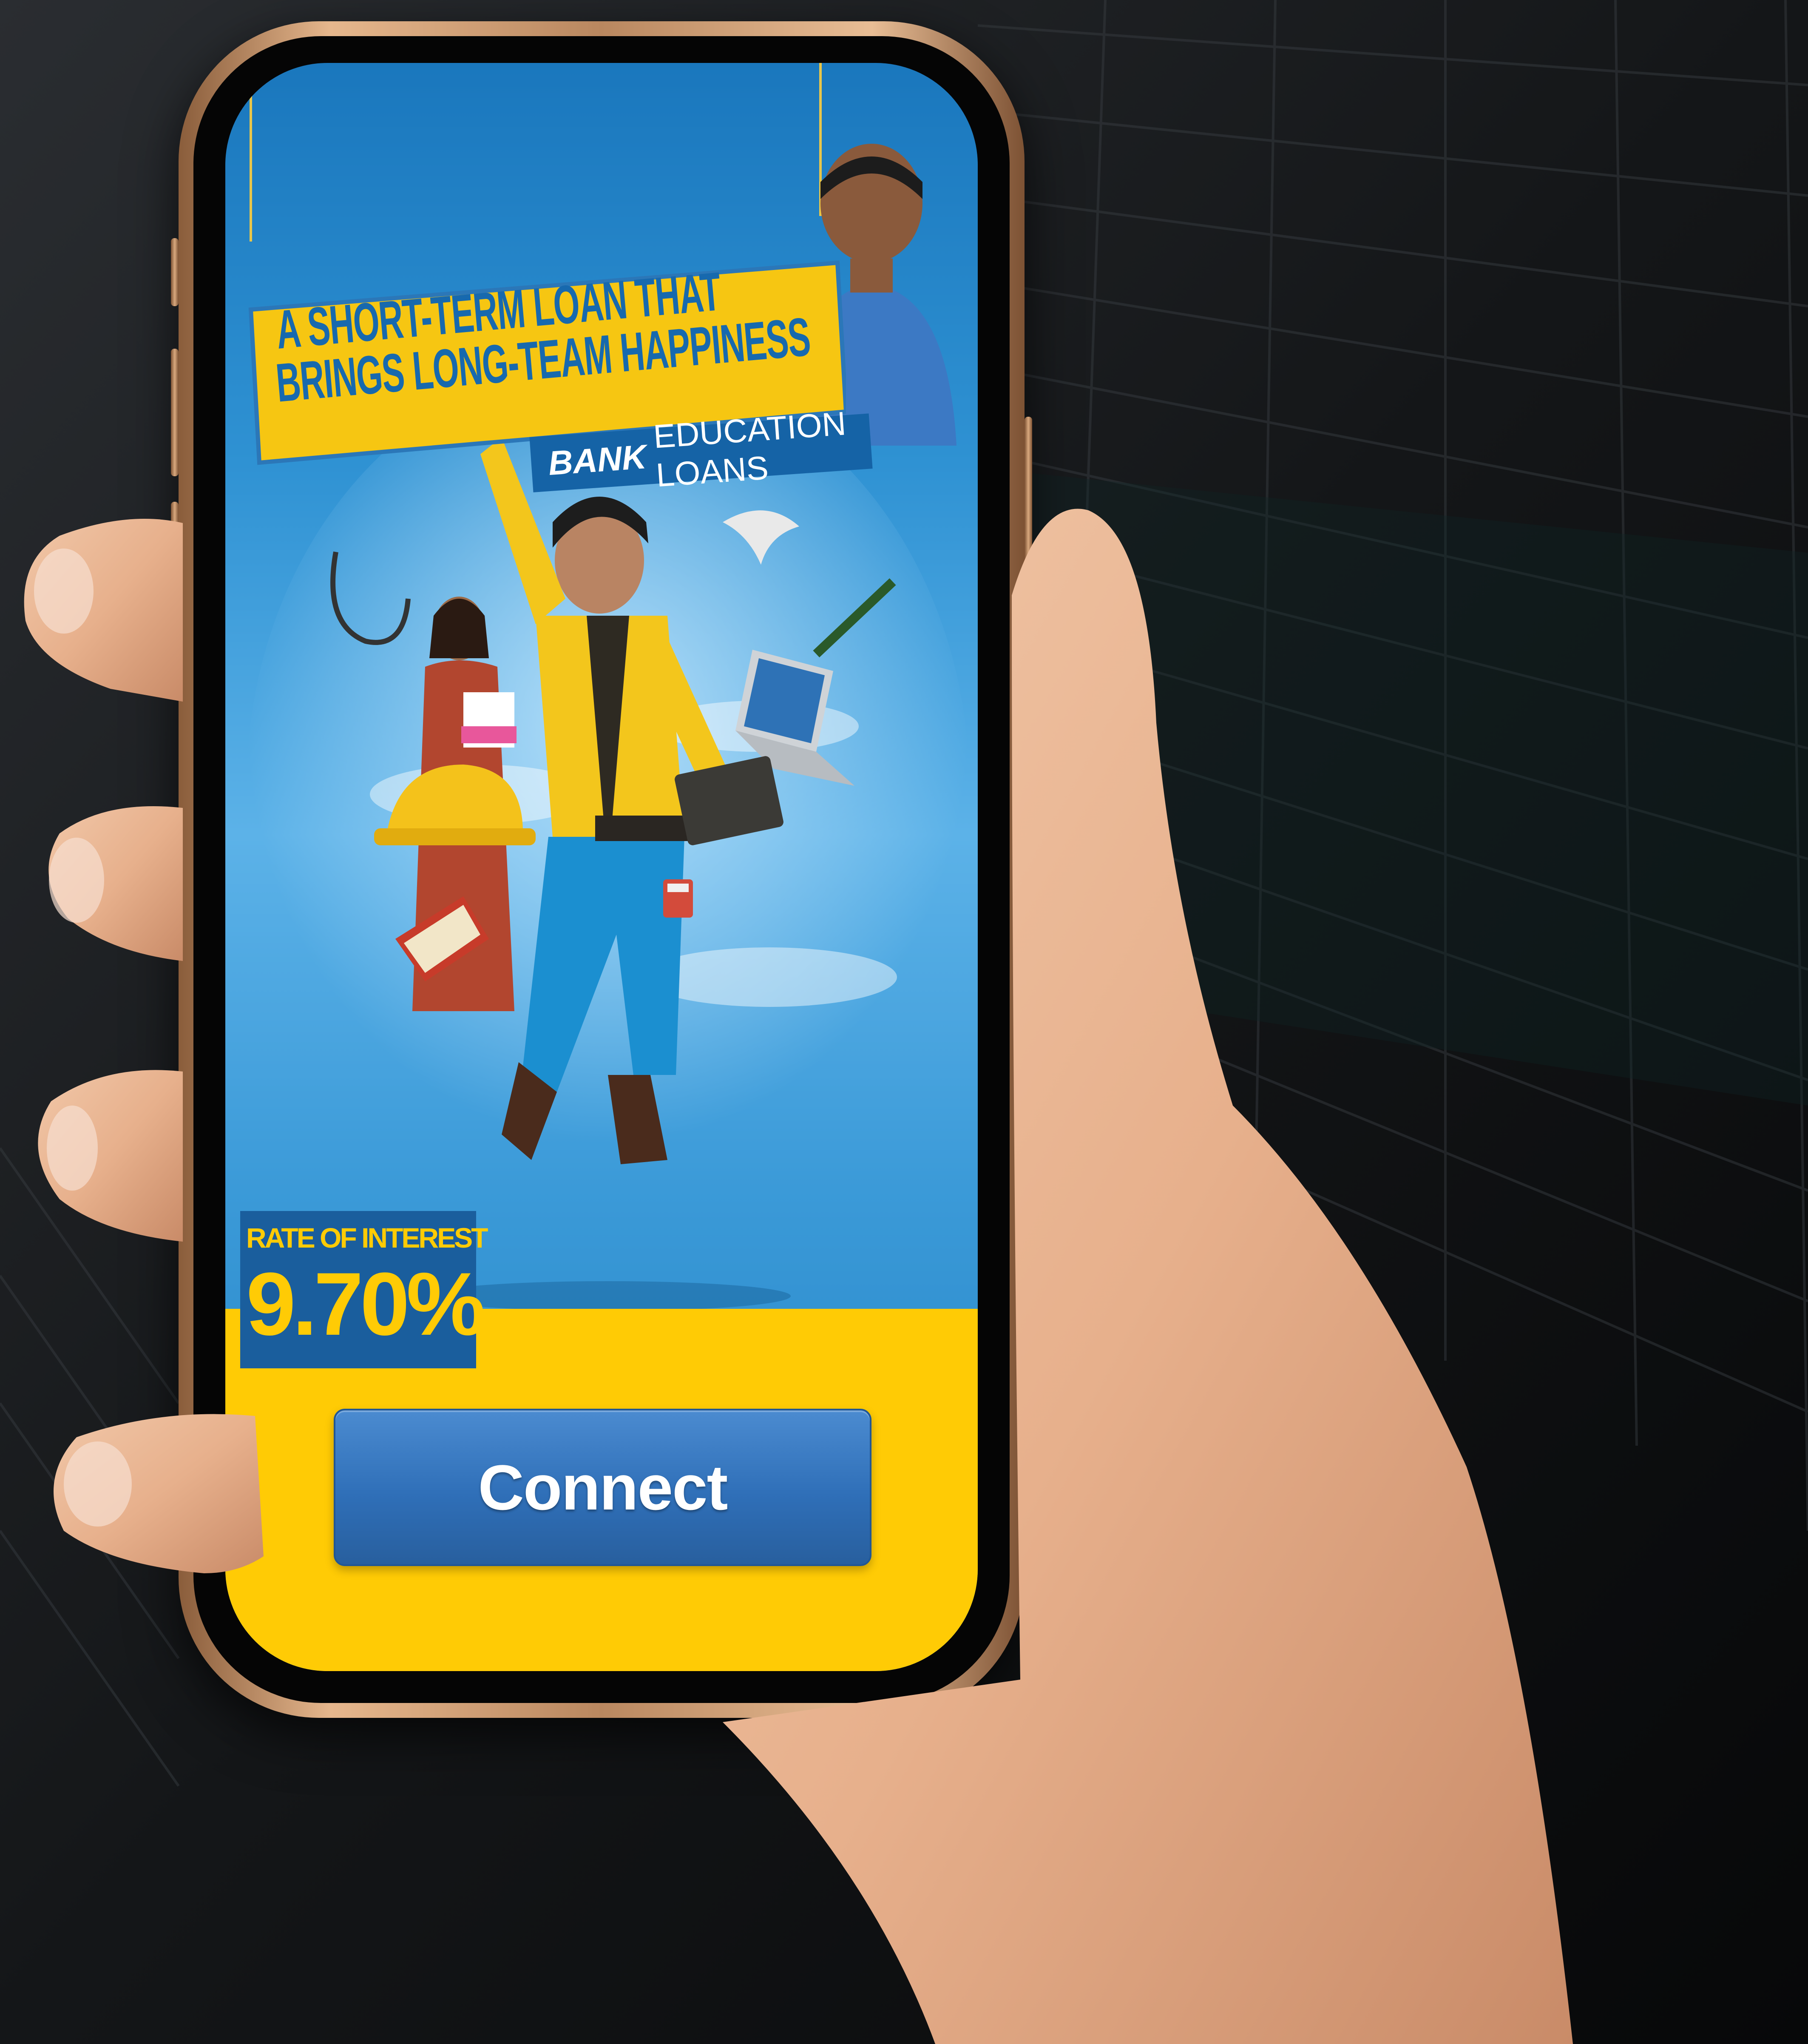  I want to click on interest-rate-label: RATE OF INTEREST, so click(367, 1238).